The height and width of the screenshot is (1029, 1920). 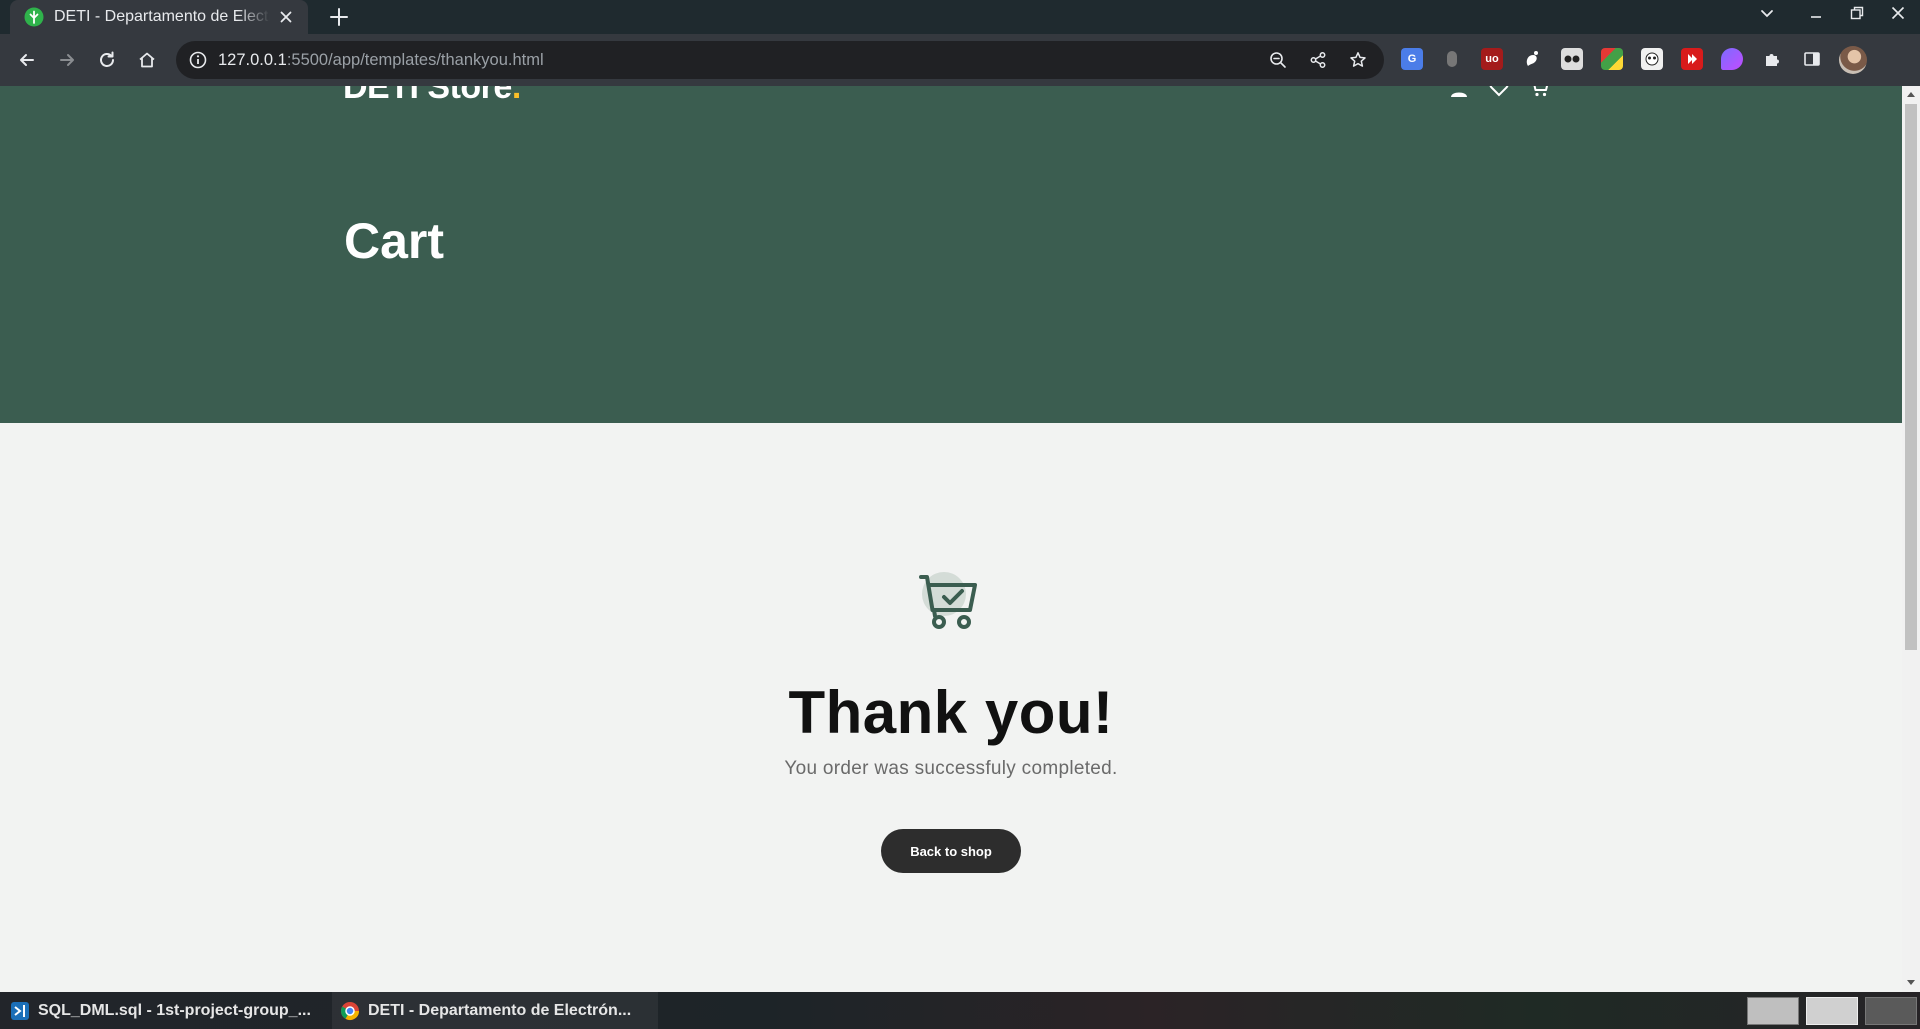 What do you see at coordinates (1911, 982) in the screenshot?
I see `scroll-down-arrow-icon` at bounding box center [1911, 982].